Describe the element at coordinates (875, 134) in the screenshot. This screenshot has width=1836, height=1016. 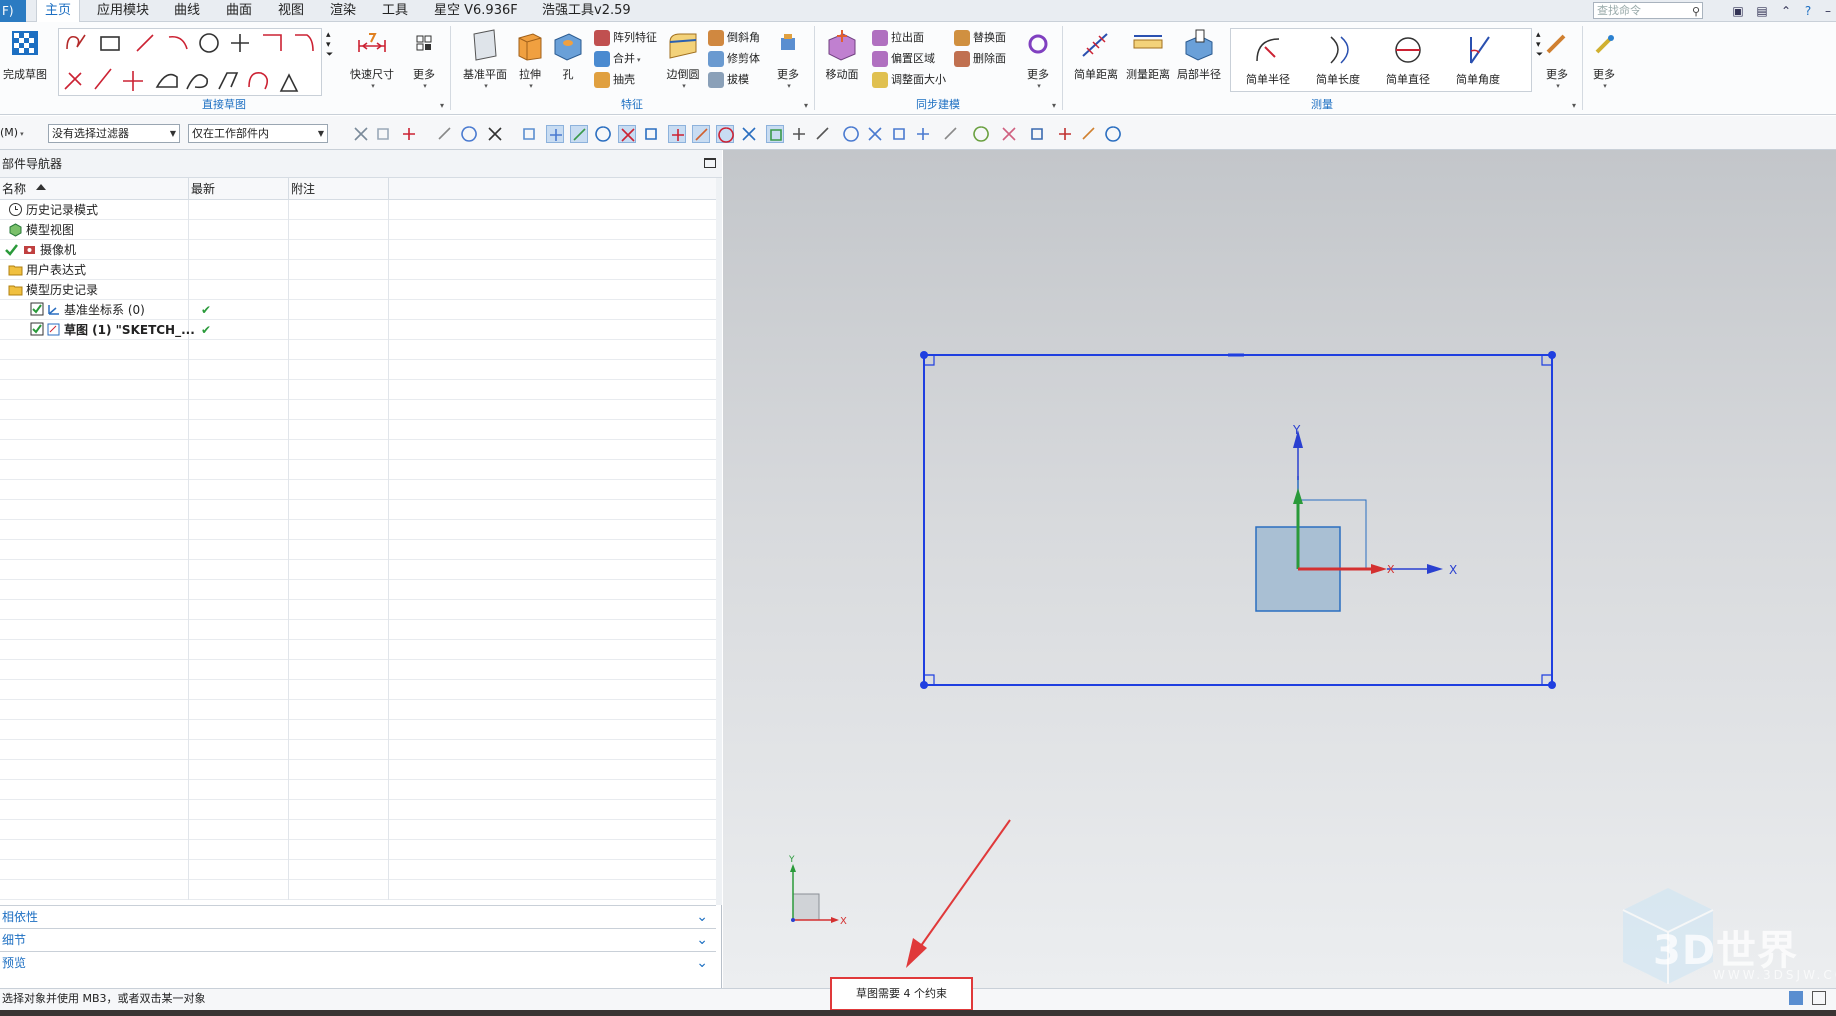
I see `zoom-icon` at that location.